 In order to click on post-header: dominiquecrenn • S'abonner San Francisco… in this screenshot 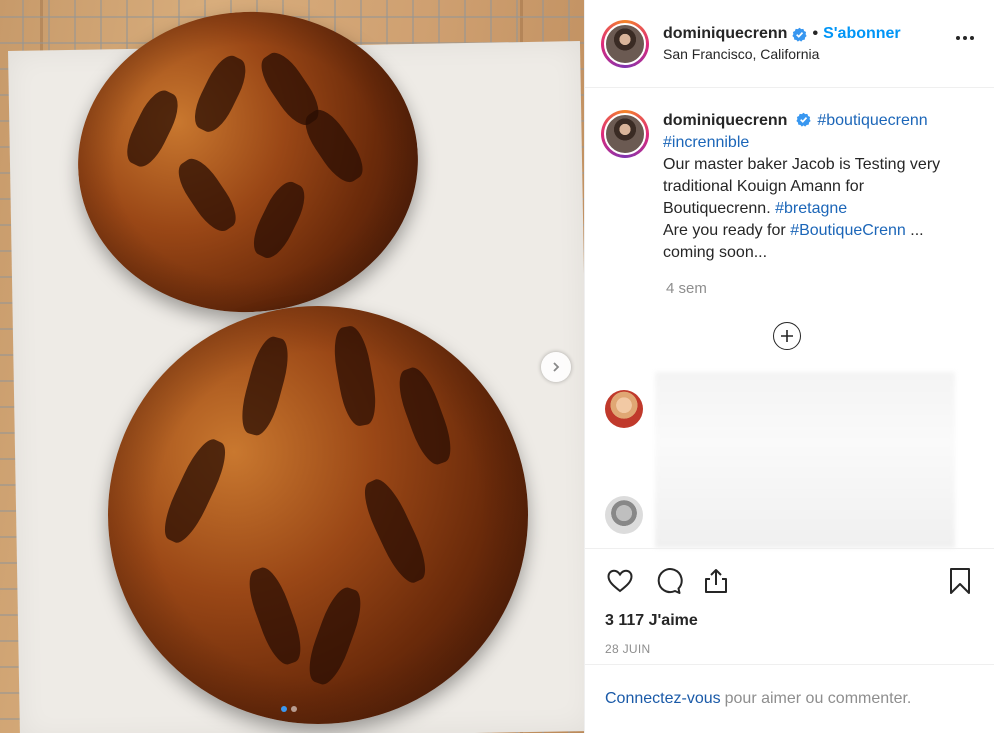, I will do `click(789, 44)`.